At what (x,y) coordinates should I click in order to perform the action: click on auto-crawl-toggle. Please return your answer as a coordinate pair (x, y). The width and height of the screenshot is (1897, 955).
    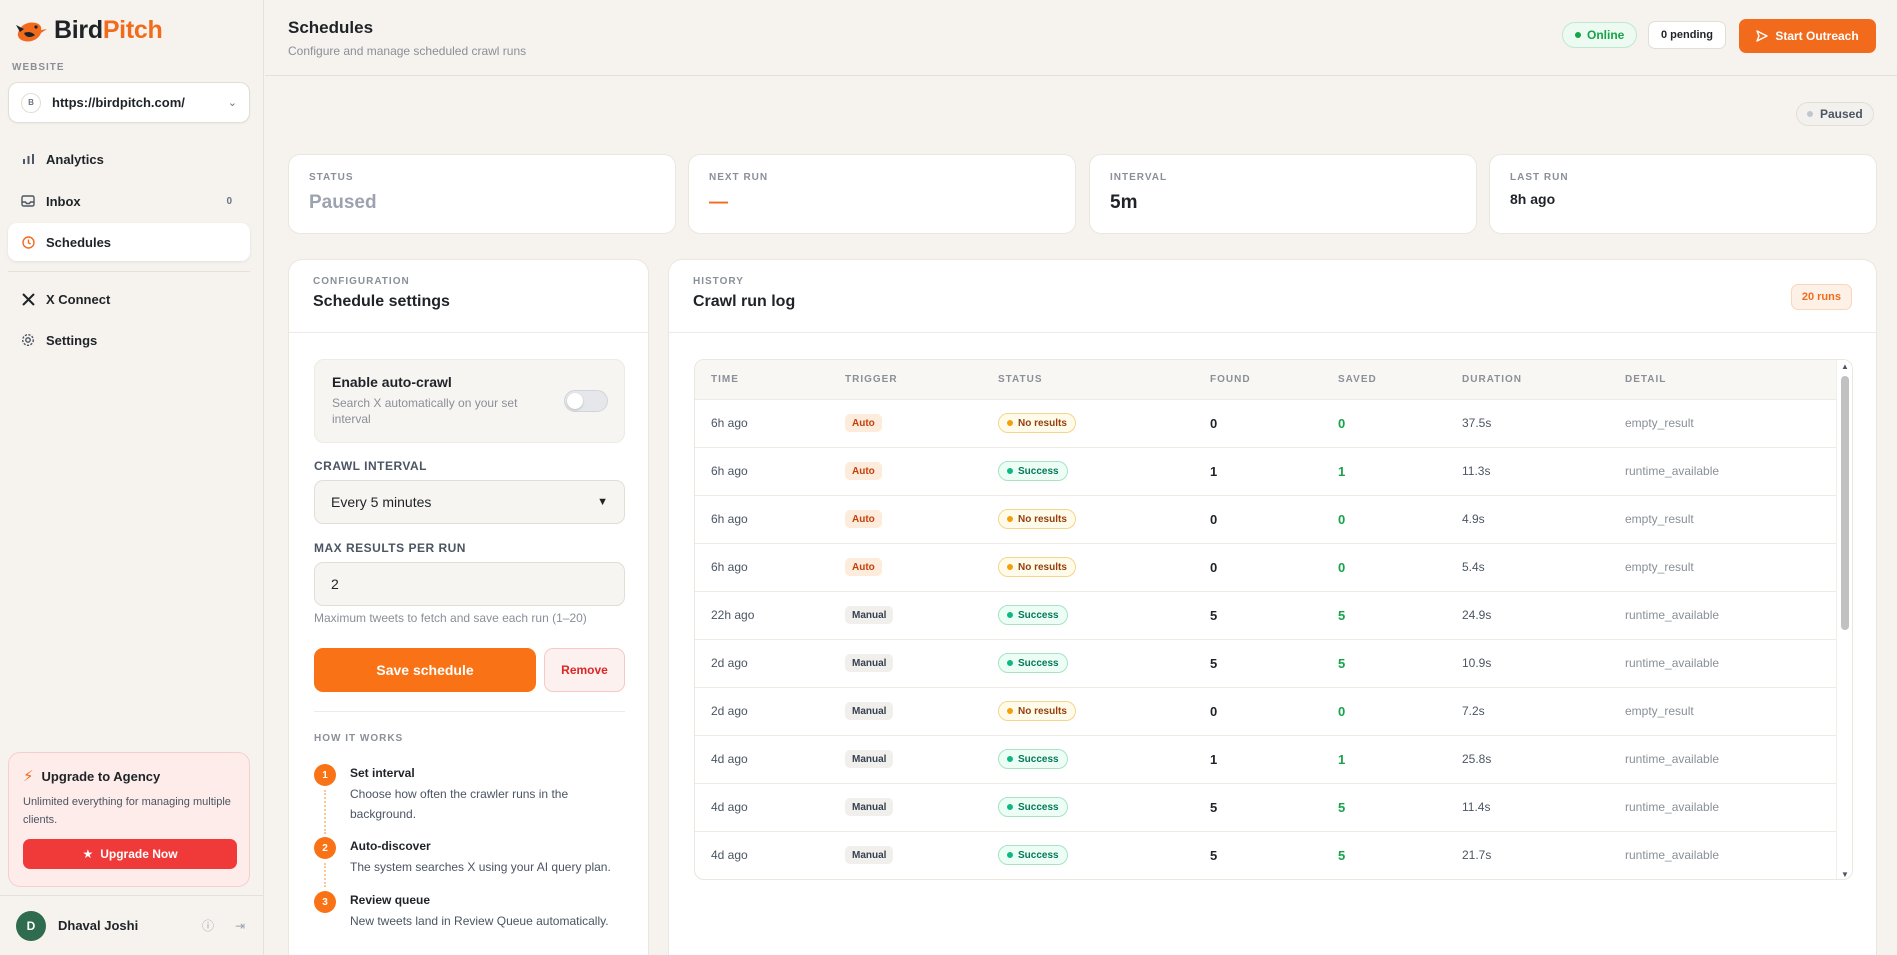
    Looking at the image, I should click on (586, 401).